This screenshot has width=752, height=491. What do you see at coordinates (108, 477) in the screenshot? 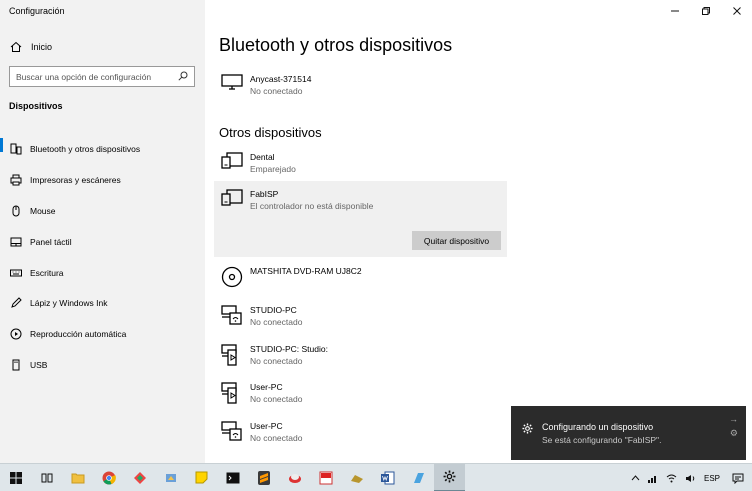
I see `chrome-icon` at bounding box center [108, 477].